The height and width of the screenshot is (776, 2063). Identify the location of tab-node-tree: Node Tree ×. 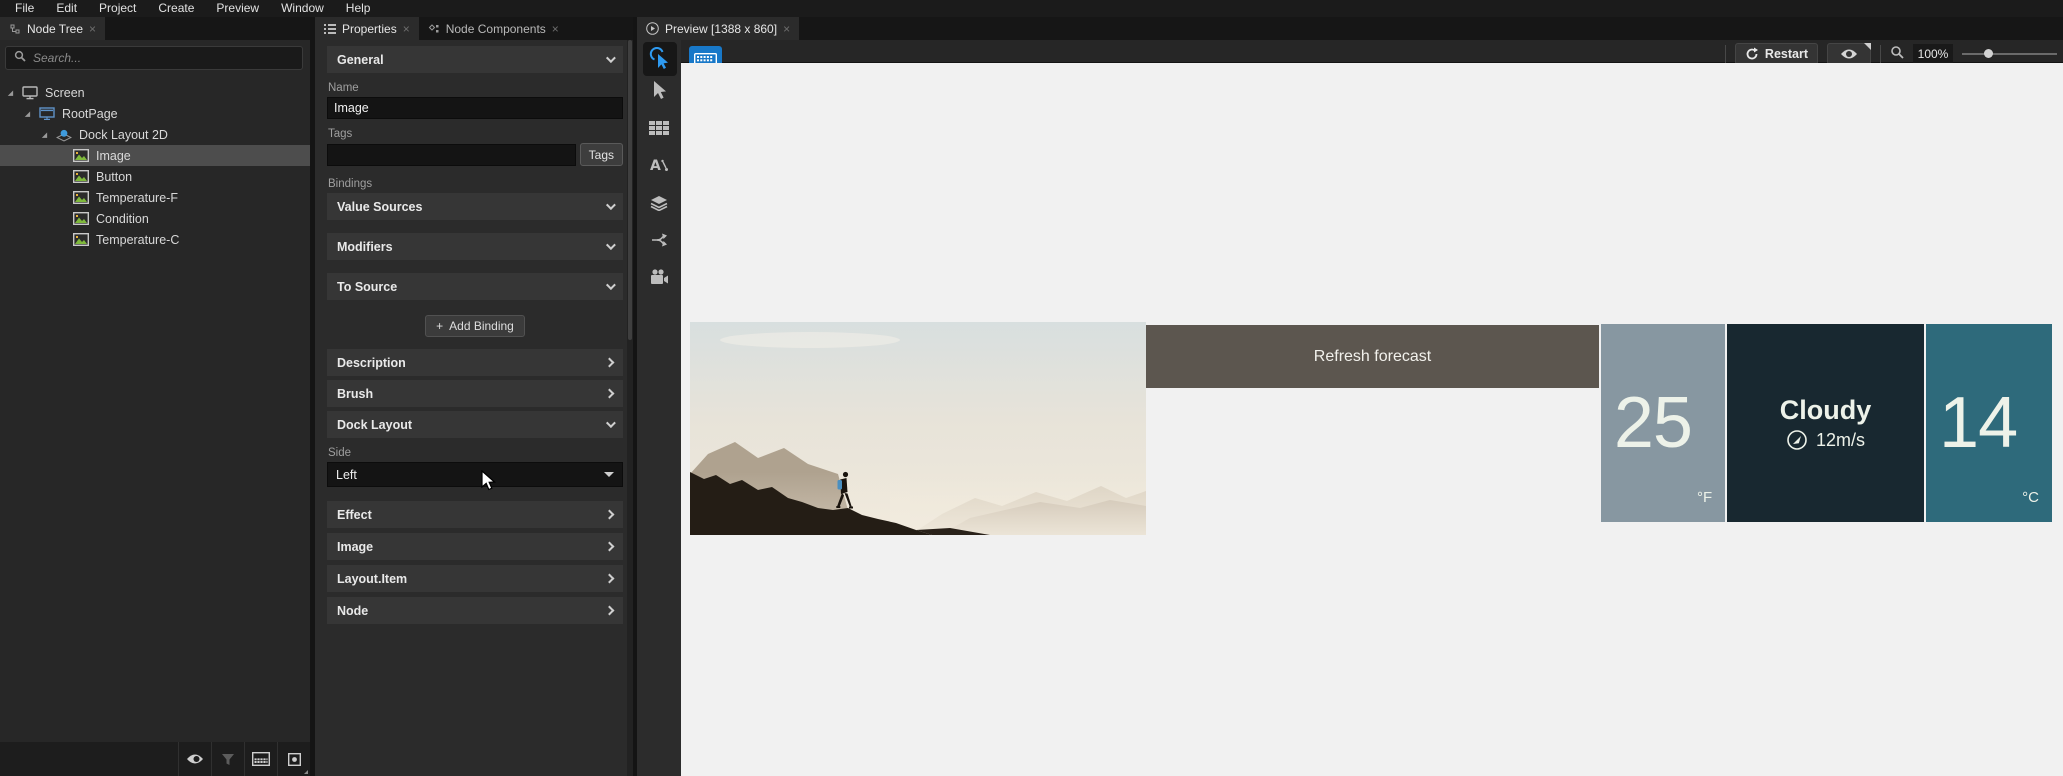
(53, 28).